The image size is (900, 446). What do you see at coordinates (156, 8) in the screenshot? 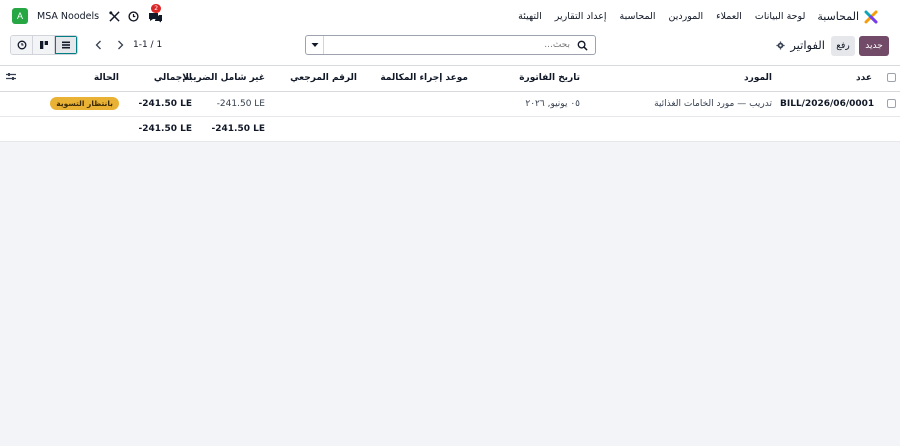
I see `chat-badge: 2` at bounding box center [156, 8].